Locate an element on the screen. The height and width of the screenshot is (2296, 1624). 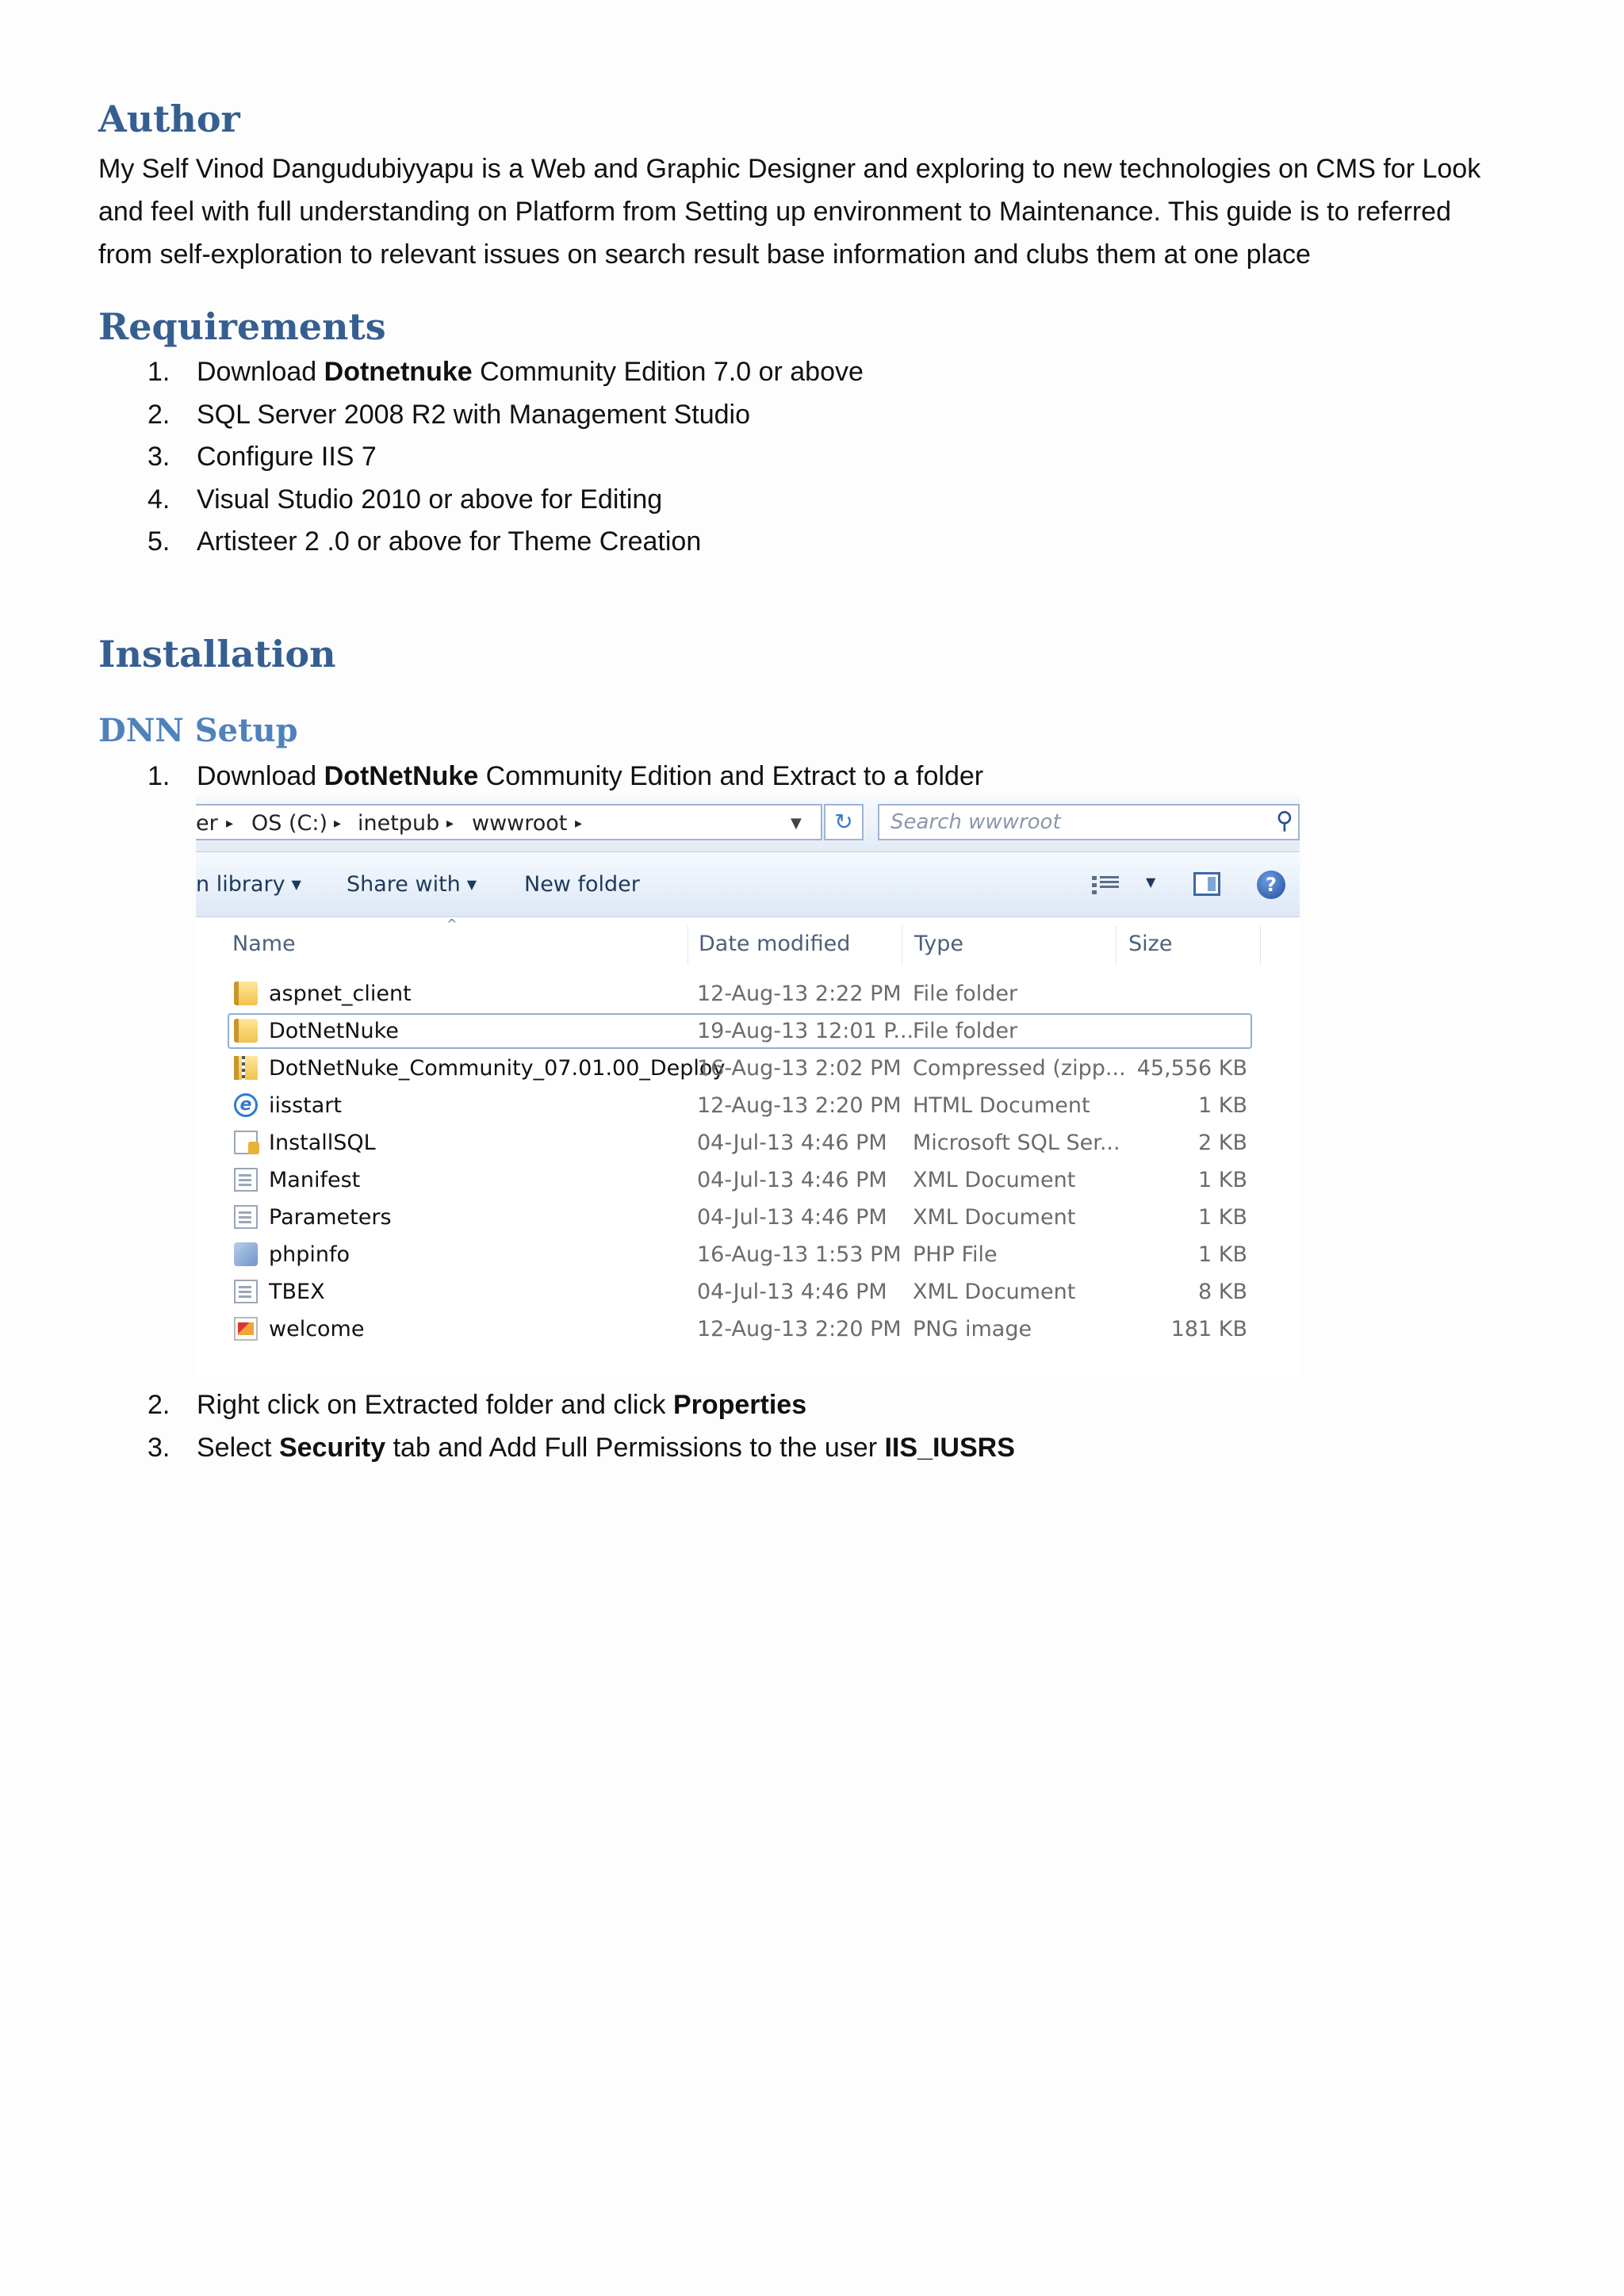
help-icon: ? is located at coordinates (1271, 885).